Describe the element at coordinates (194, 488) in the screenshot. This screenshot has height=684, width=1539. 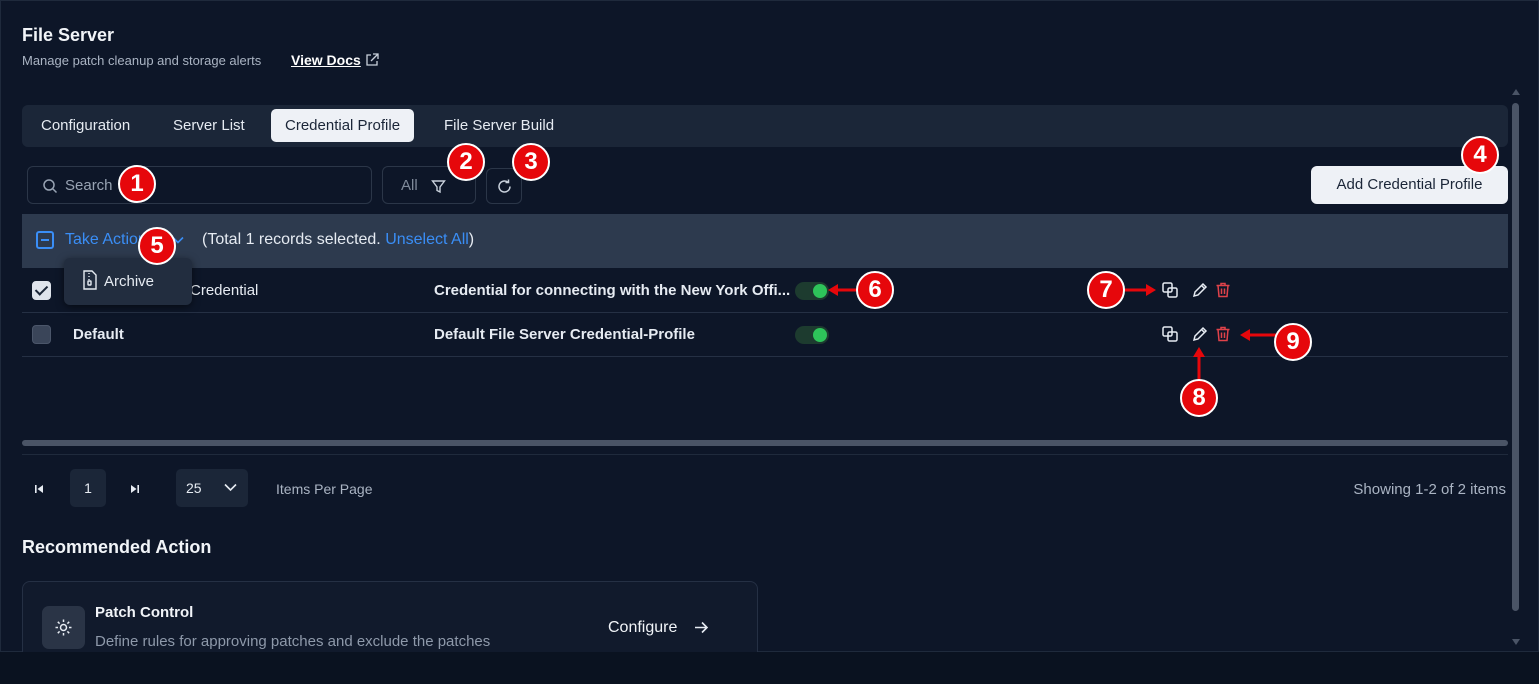
I see `page-size-value: 25` at that location.